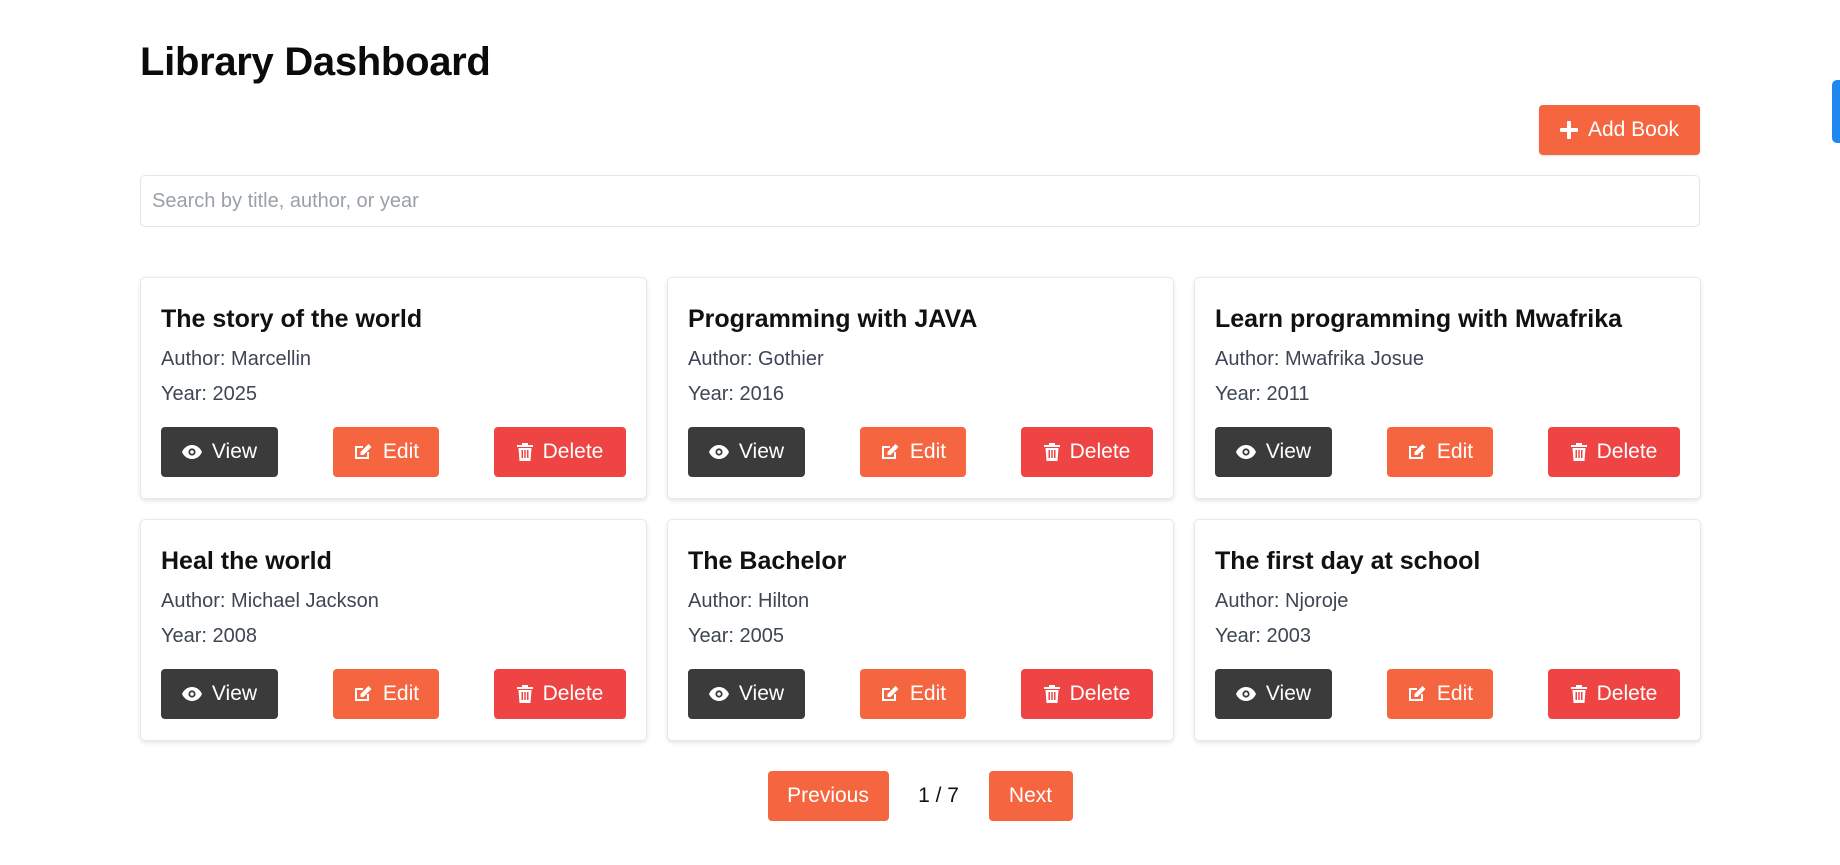 The height and width of the screenshot is (865, 1840). Describe the element at coordinates (756, 359) in the screenshot. I see `book-author: Author: Gothier` at that location.